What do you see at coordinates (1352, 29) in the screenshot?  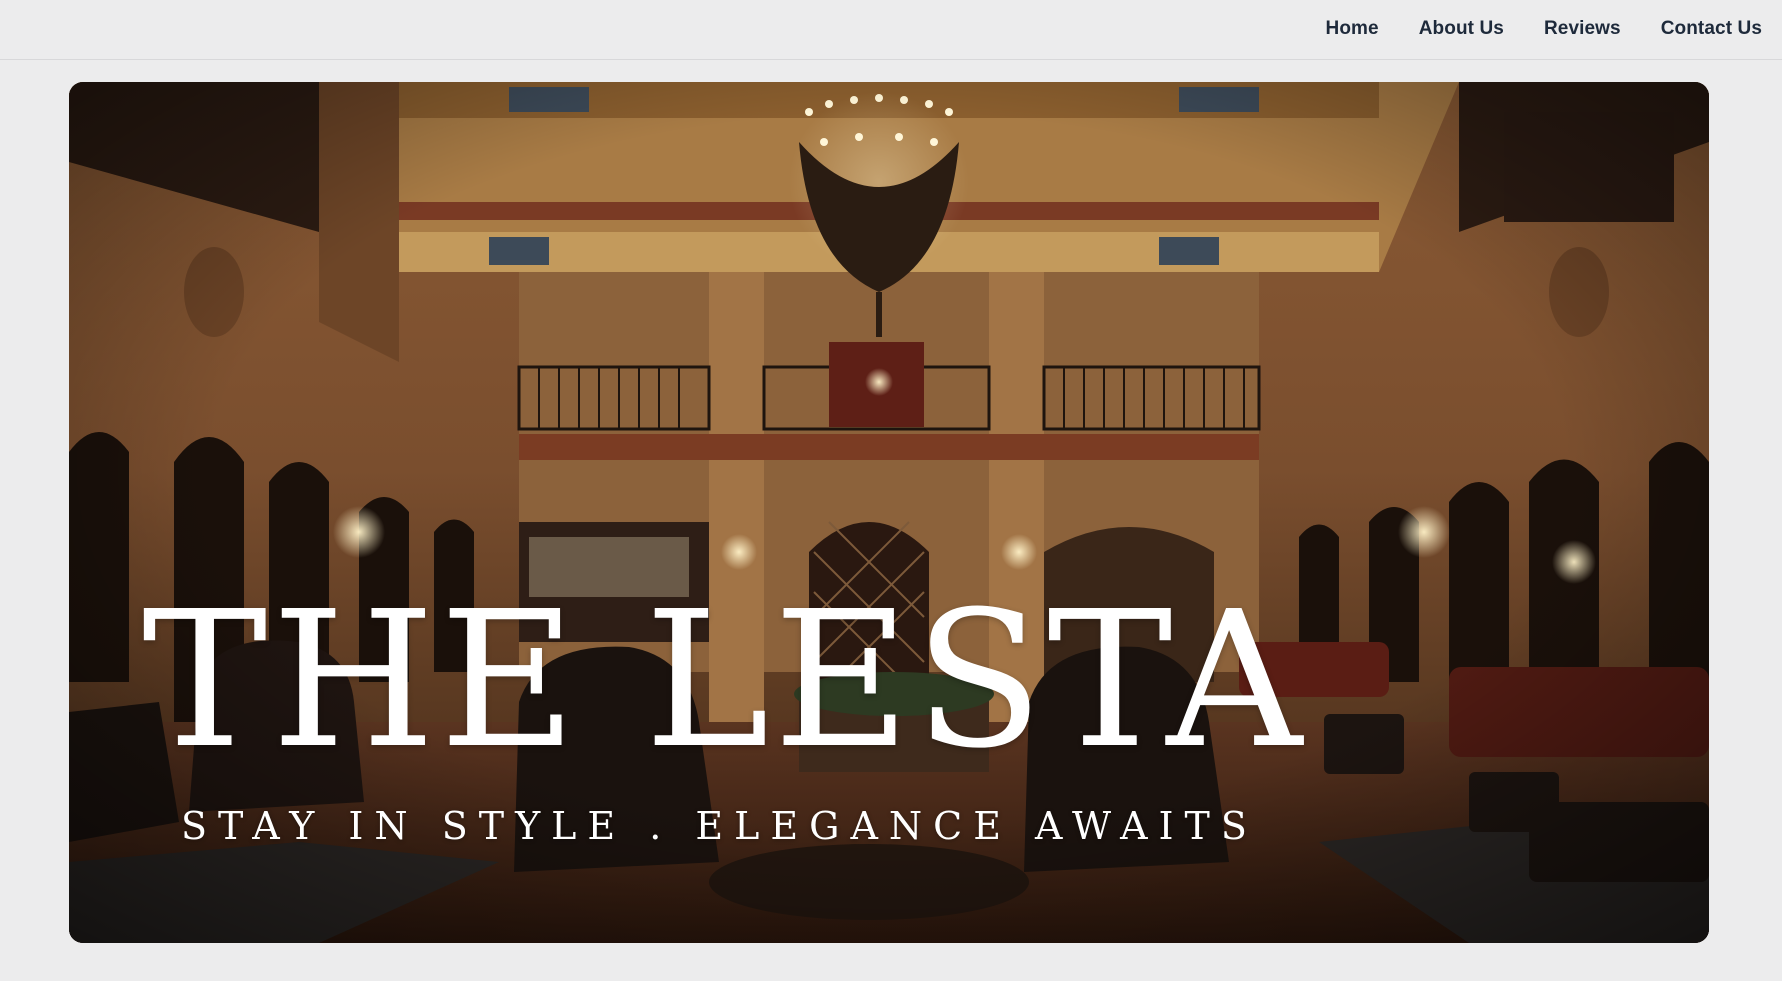 I see `nav-home-link: Home` at bounding box center [1352, 29].